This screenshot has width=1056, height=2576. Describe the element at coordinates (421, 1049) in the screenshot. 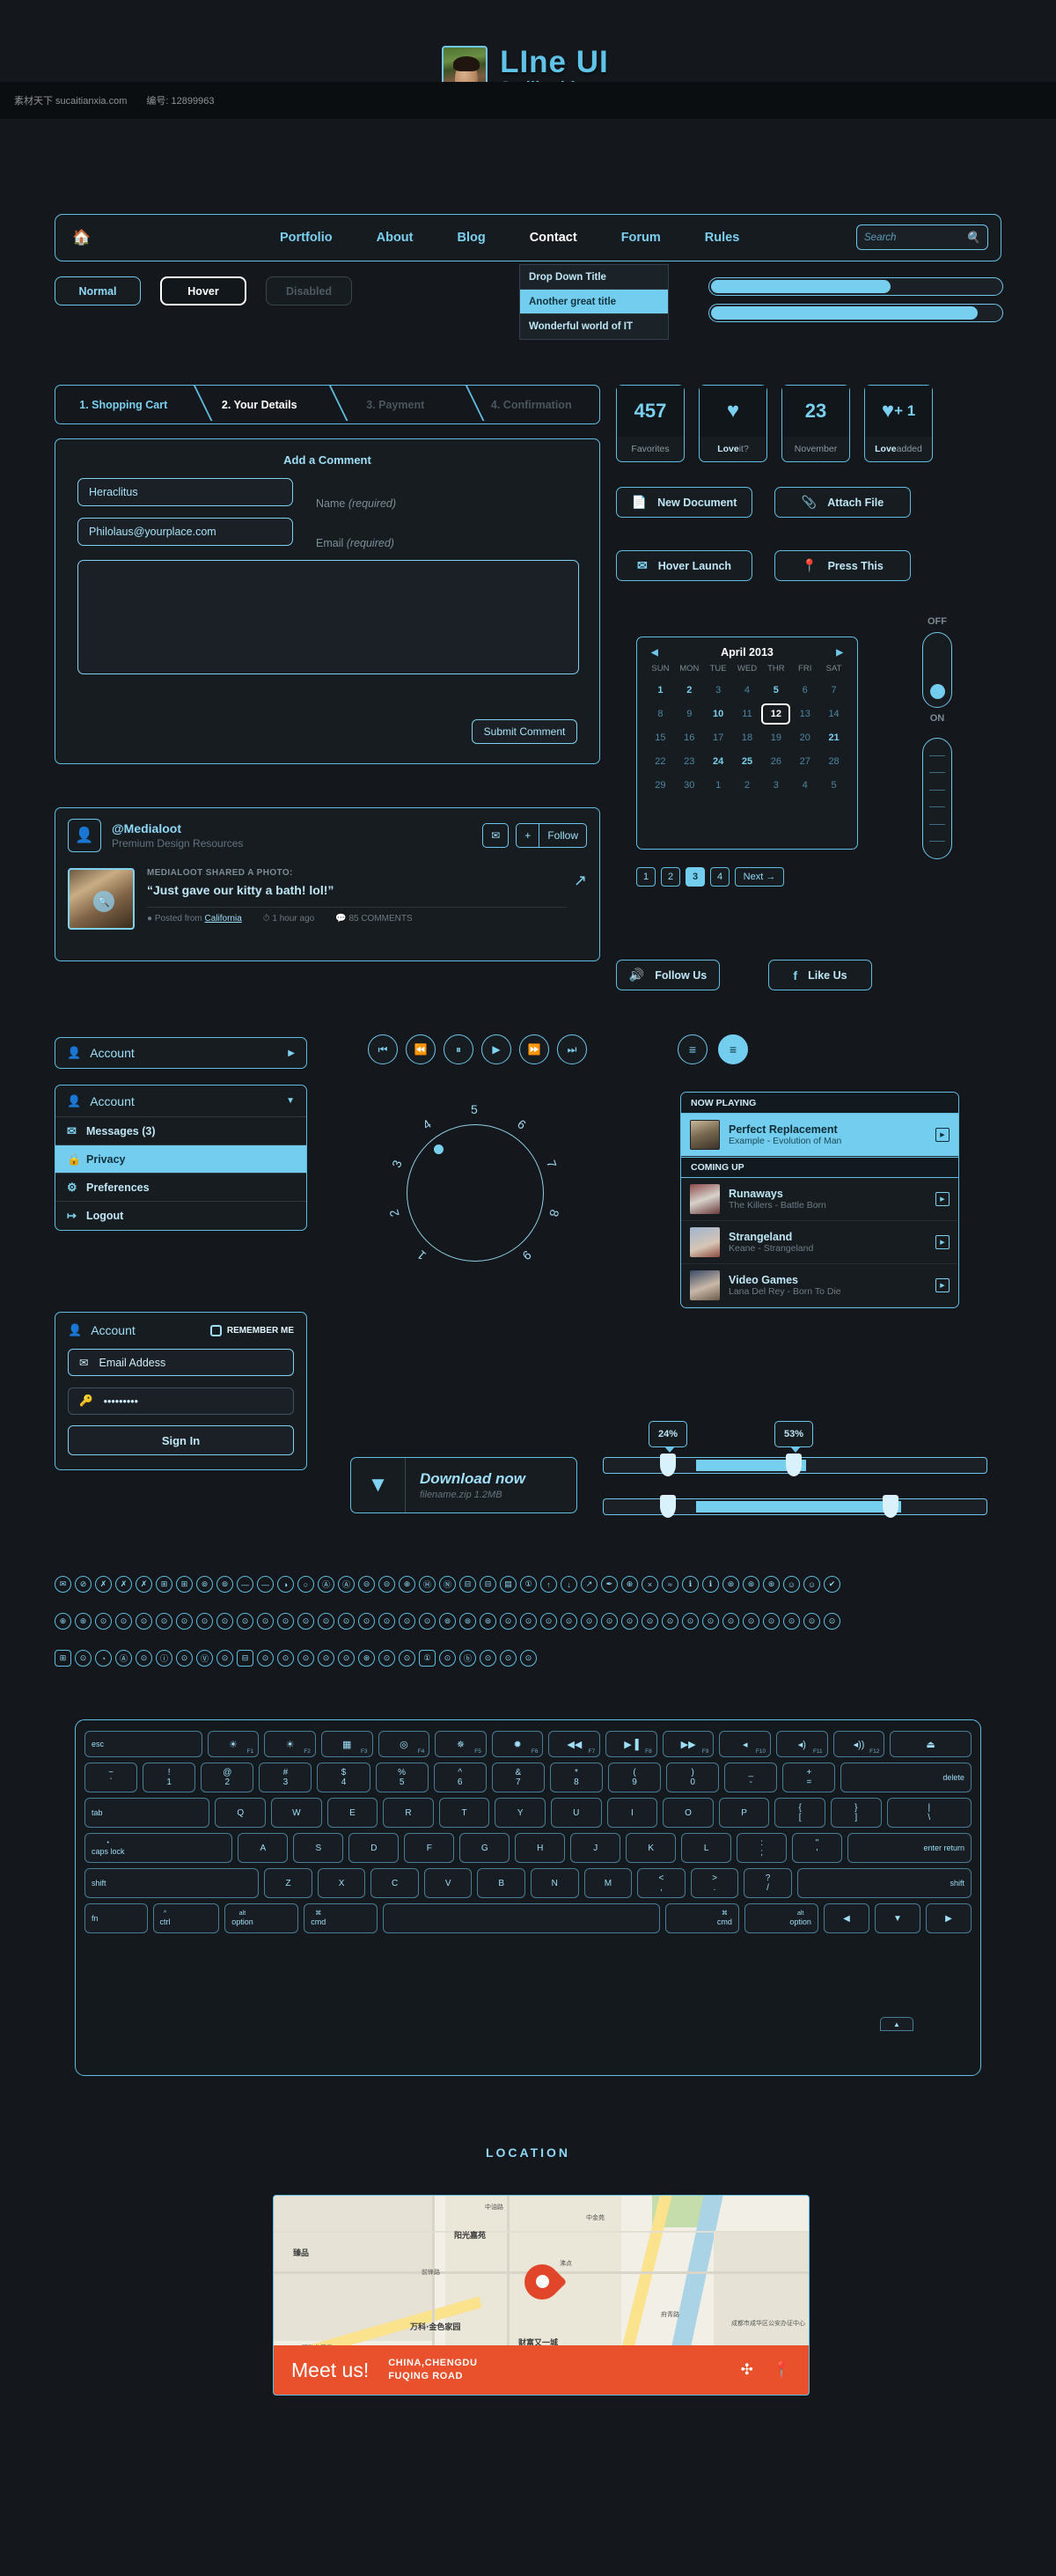

I see `rewind-icon: ⏪` at that location.